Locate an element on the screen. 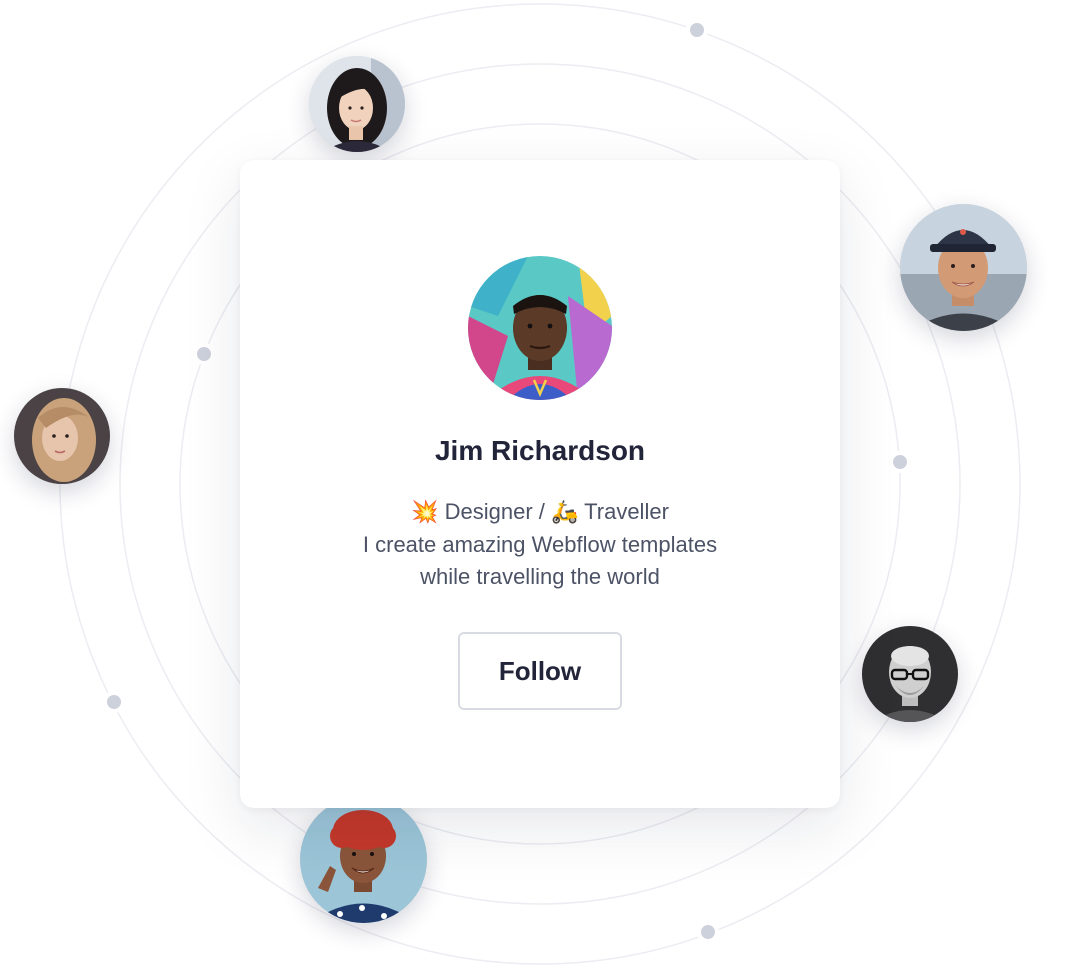  follow-button: Follow is located at coordinates (540, 671).